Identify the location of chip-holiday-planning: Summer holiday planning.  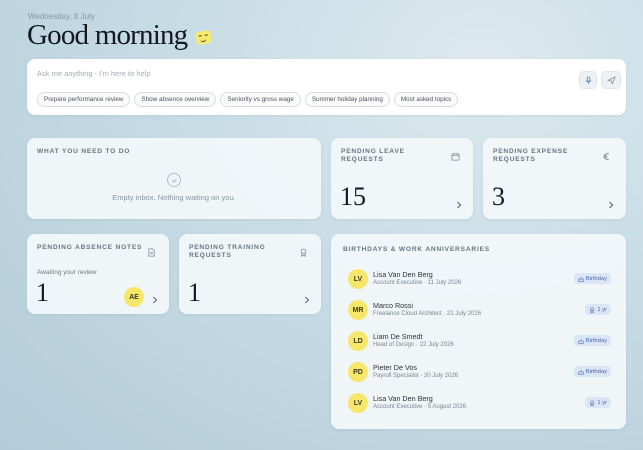
(347, 99).